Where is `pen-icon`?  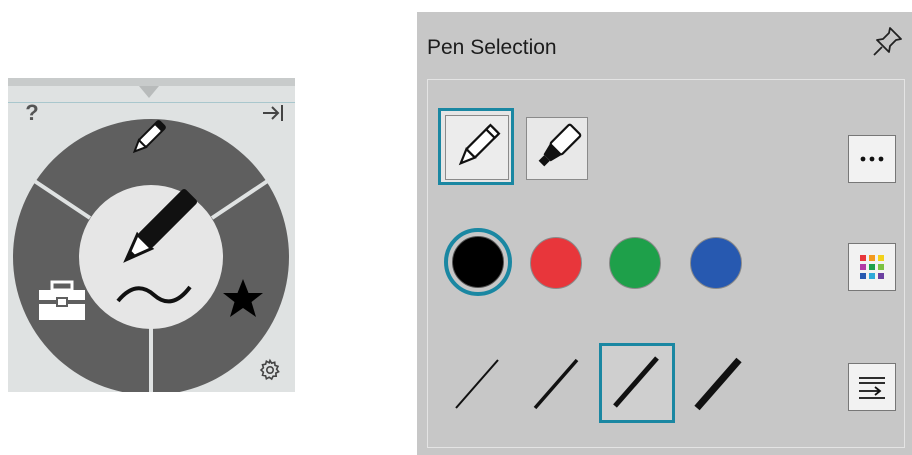
pen-icon is located at coordinates (148, 138).